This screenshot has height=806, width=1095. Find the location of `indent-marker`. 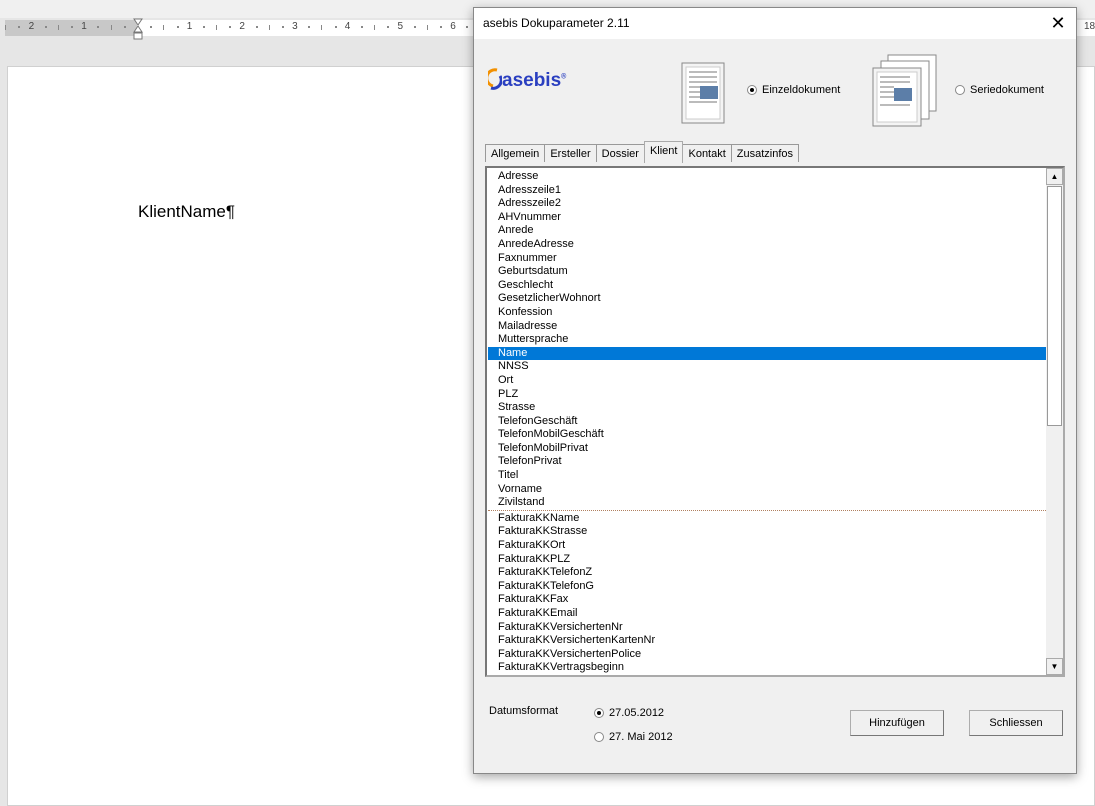

indent-marker is located at coordinates (138, 29).